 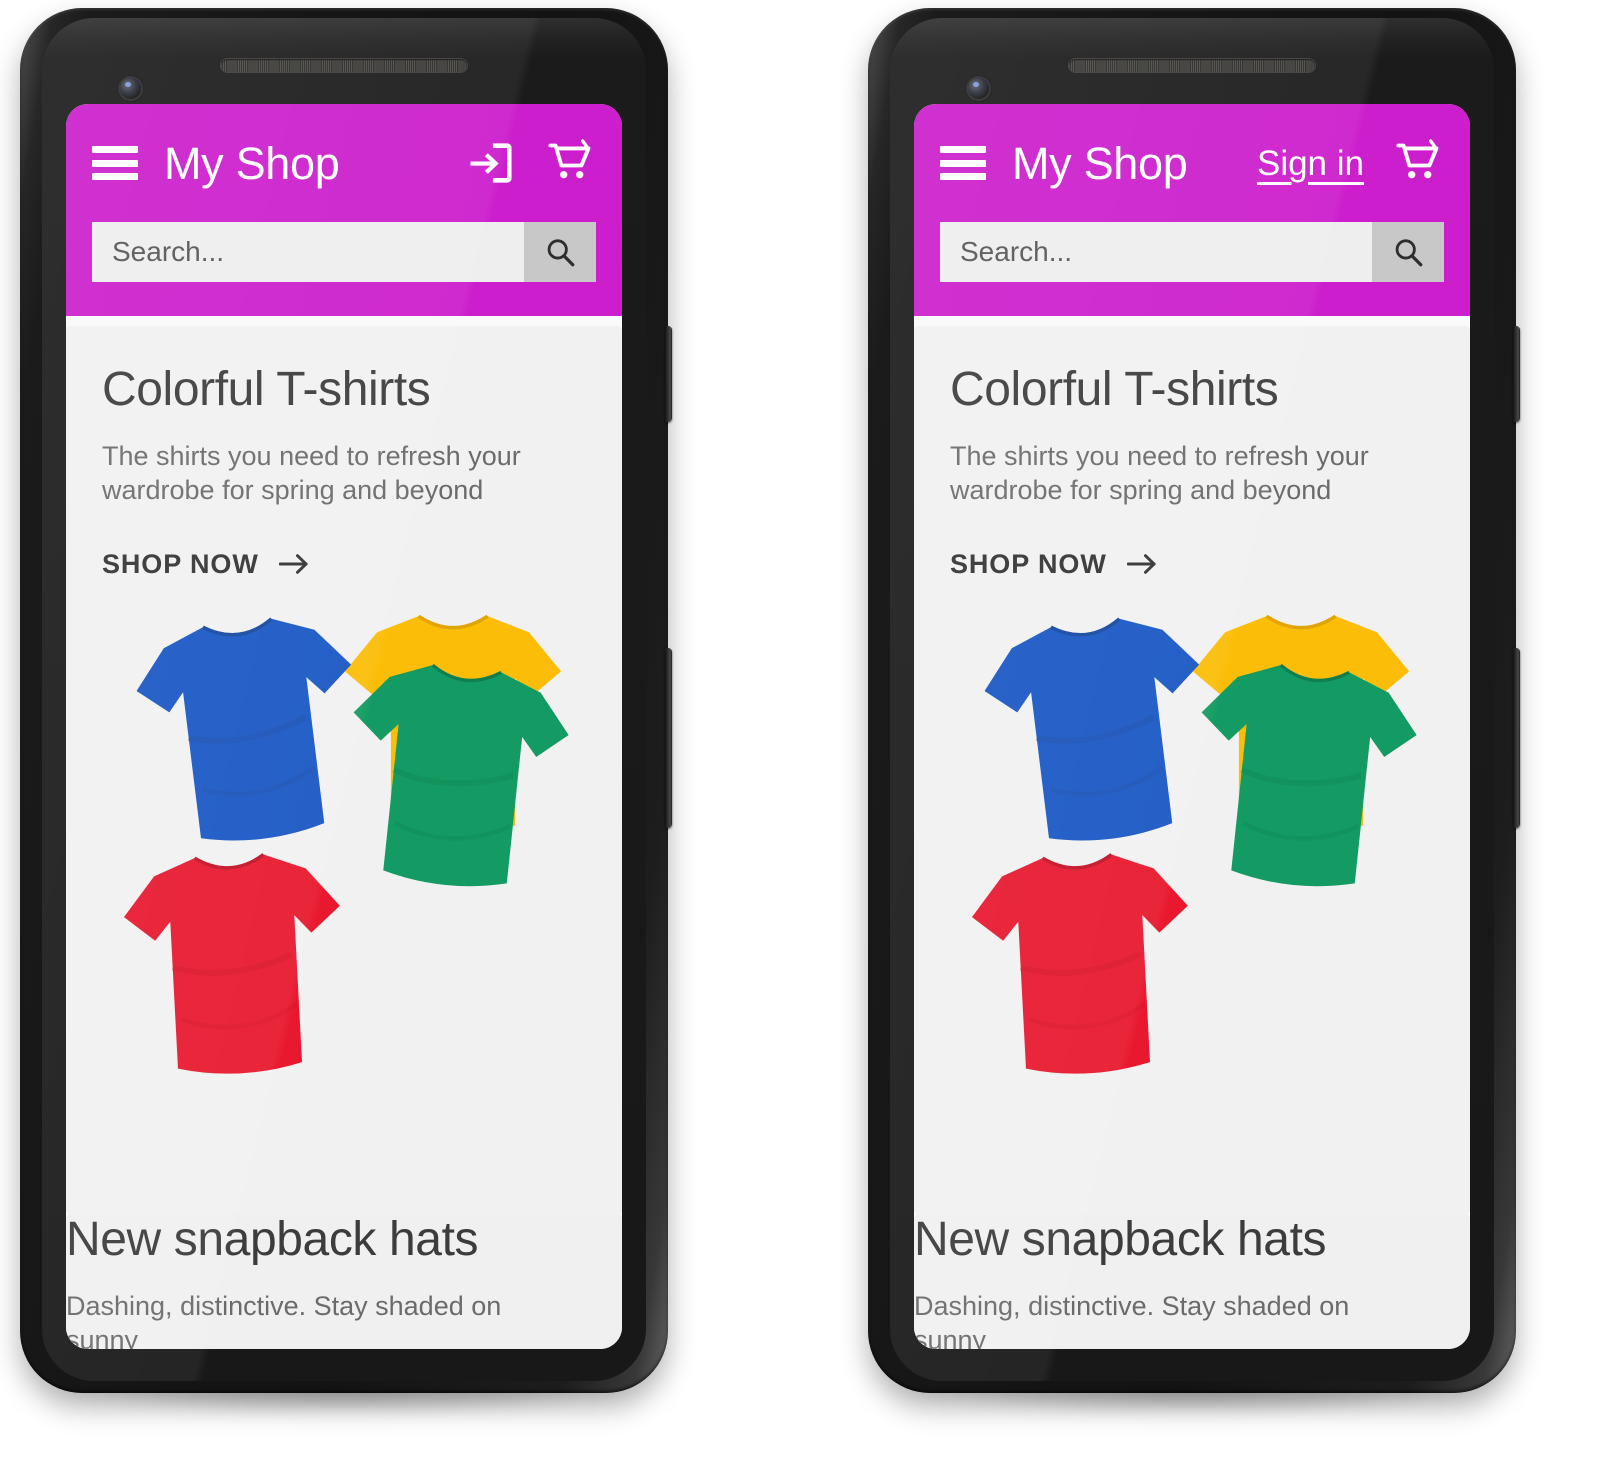 I want to click on app-bar-top-row: My Shop Sign in, so click(x=1192, y=163).